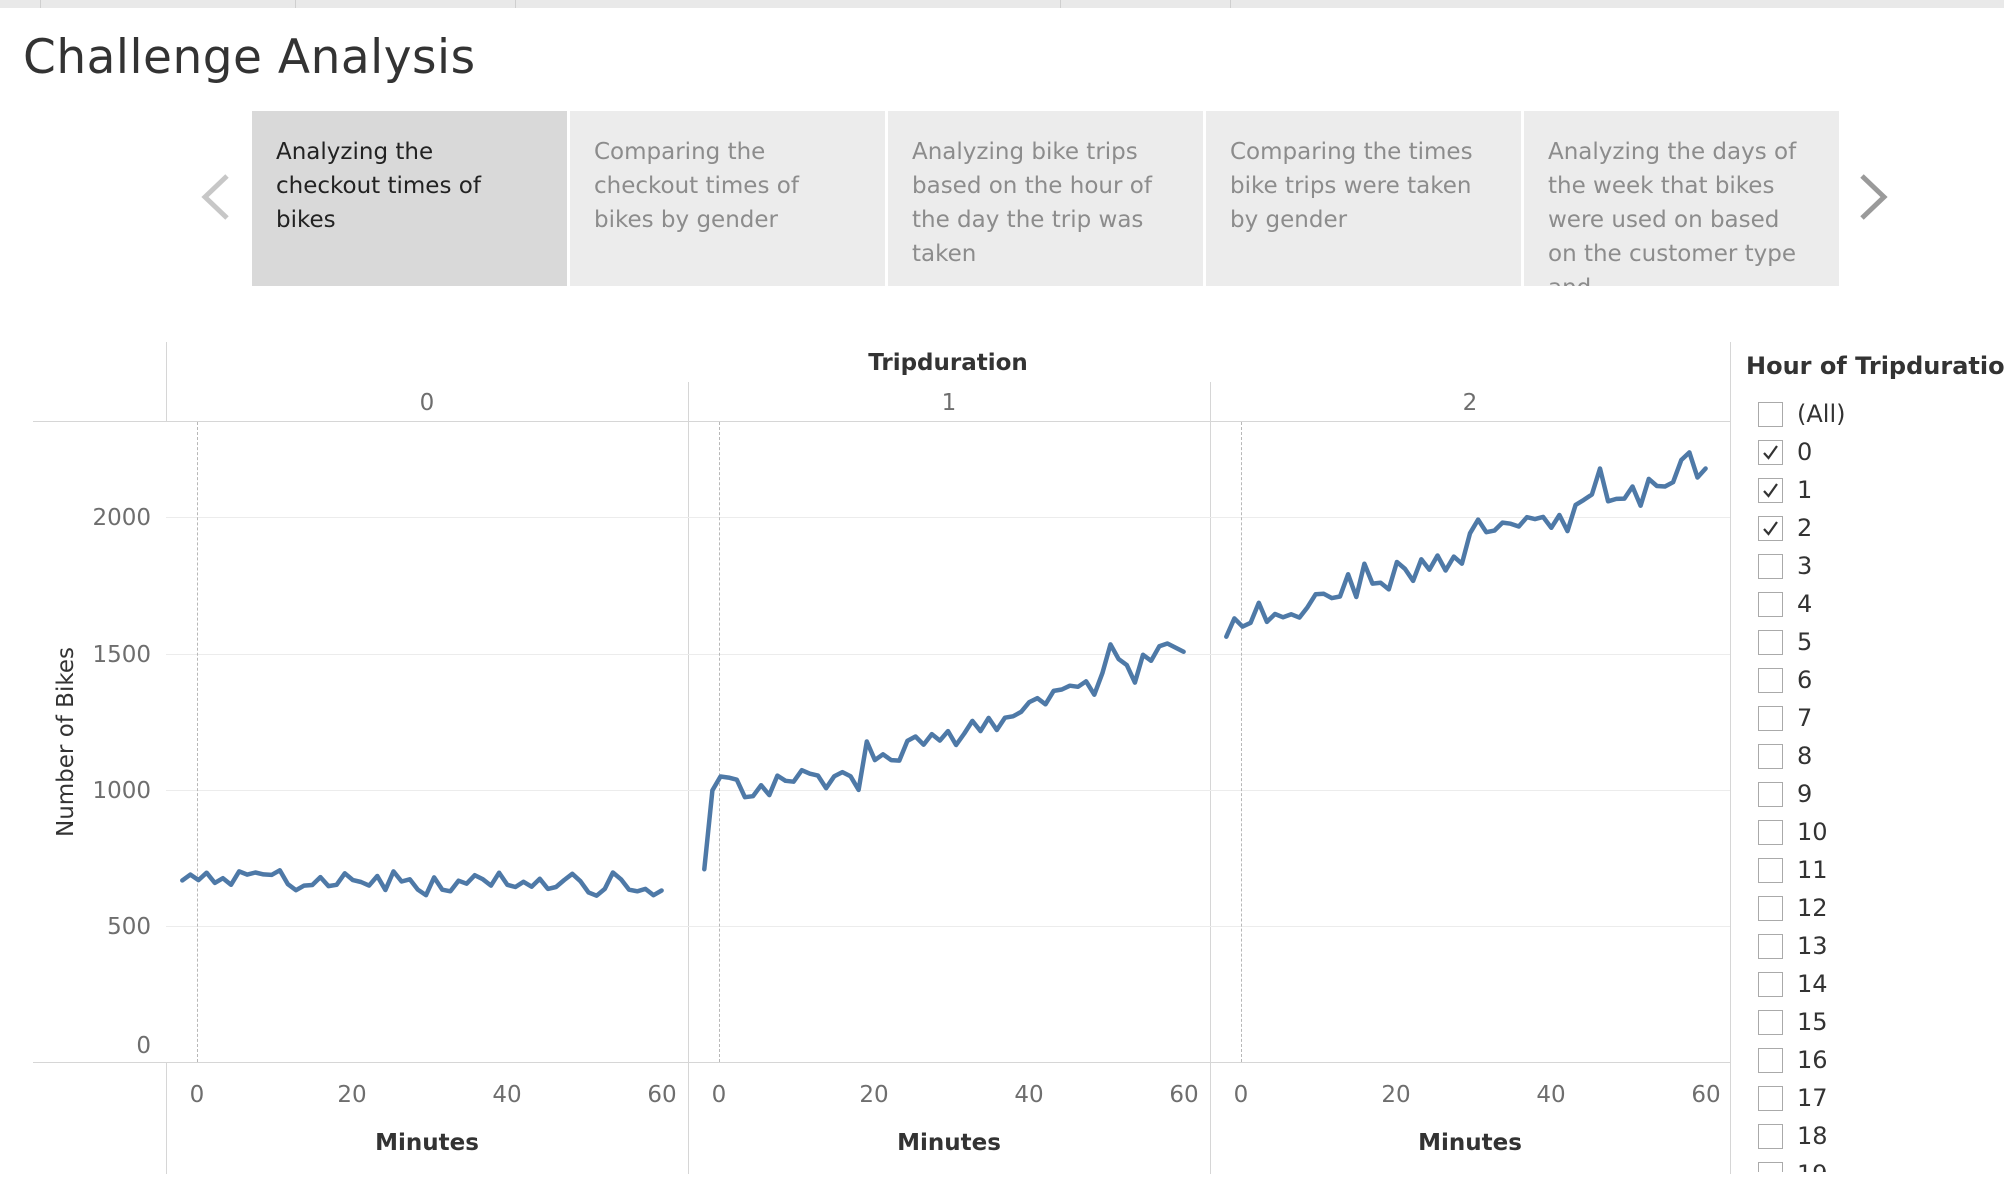  I want to click on y-axis-title: Number of Bikes, so click(66, 742).